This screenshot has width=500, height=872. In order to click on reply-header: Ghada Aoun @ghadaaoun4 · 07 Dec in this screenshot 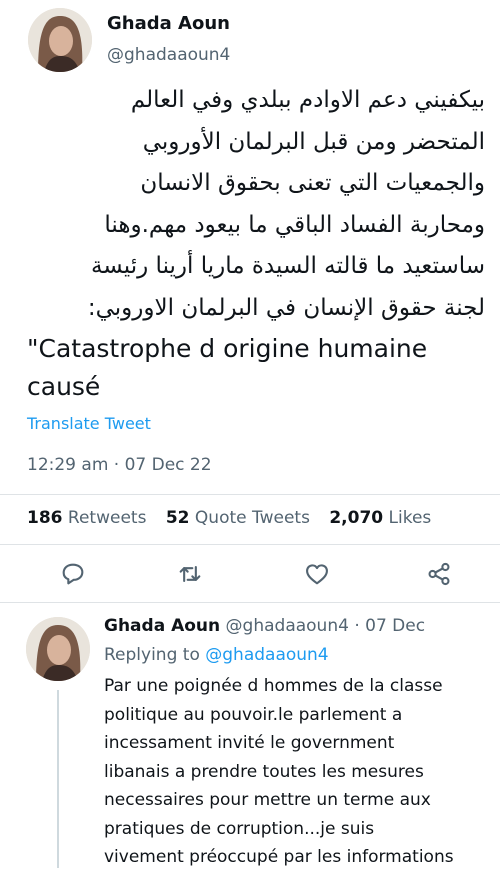, I will do `click(264, 626)`.